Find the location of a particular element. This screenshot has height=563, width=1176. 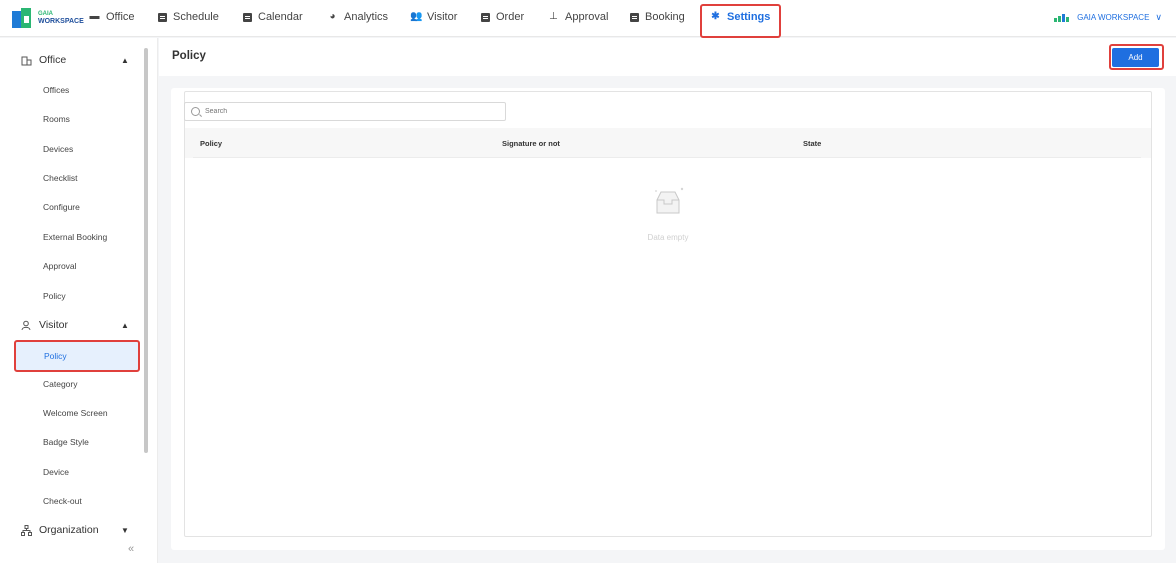

search-box is located at coordinates (345, 111).